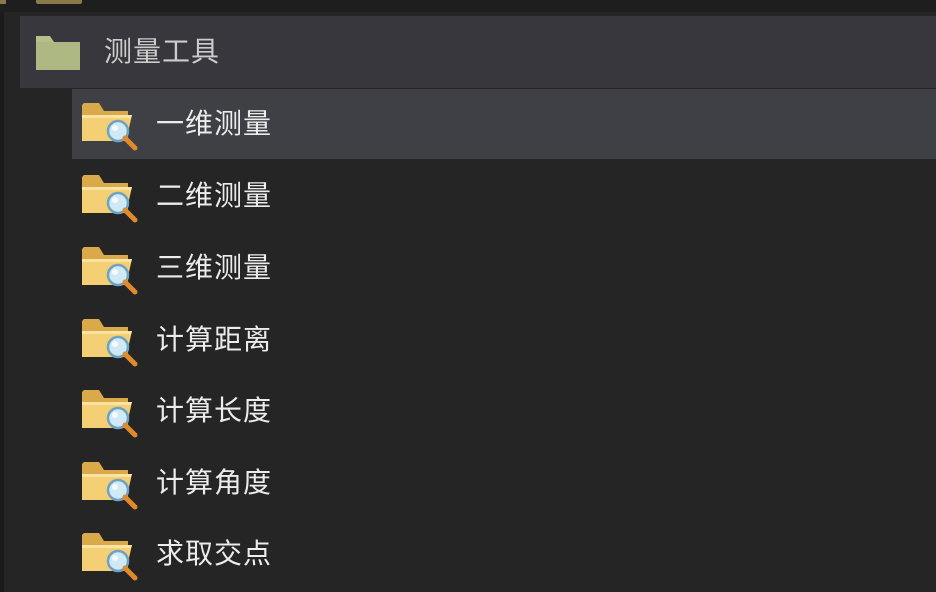  Describe the element at coordinates (504, 411) in the screenshot. I see `tree-item-calc-length: 计算长度` at that location.